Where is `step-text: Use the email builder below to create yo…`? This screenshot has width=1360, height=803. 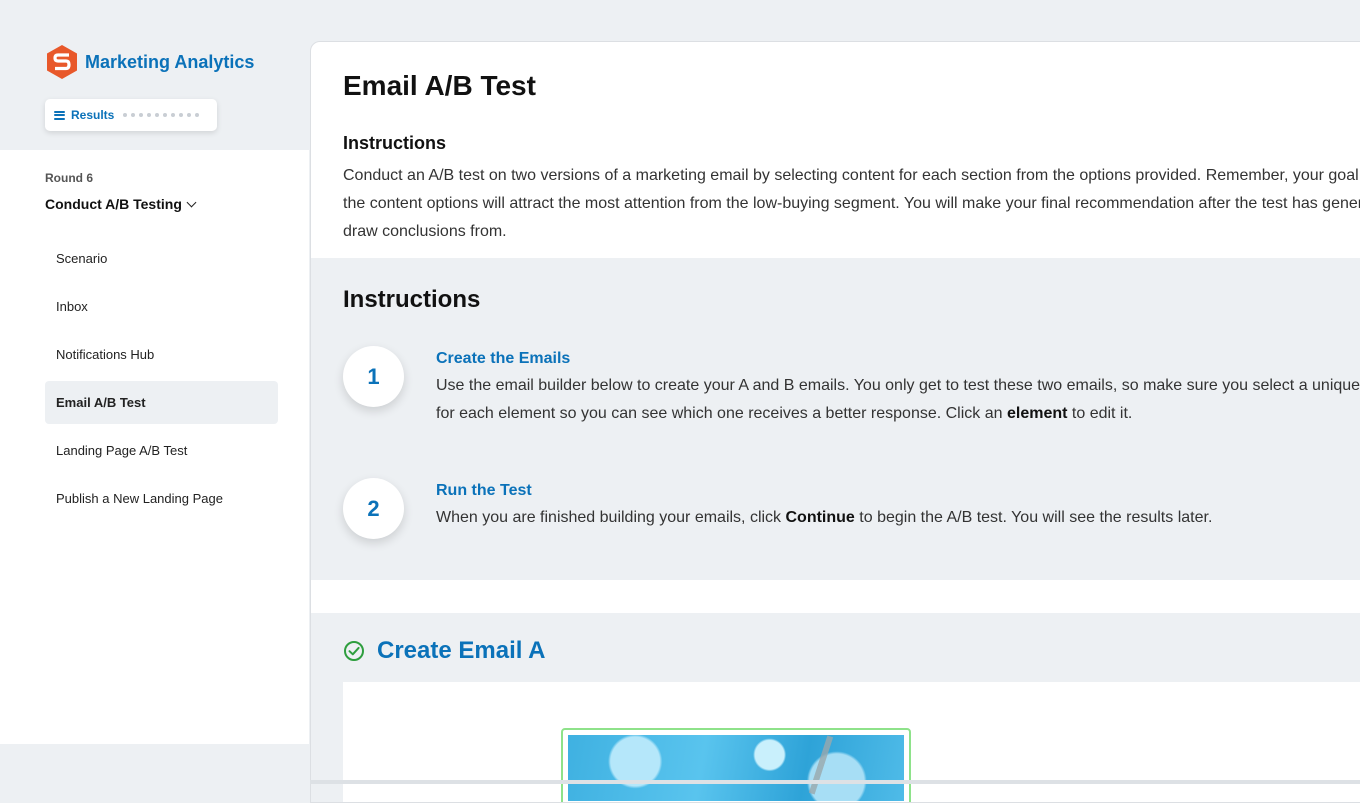
step-text: Use the email builder below to create yo… is located at coordinates (898, 399).